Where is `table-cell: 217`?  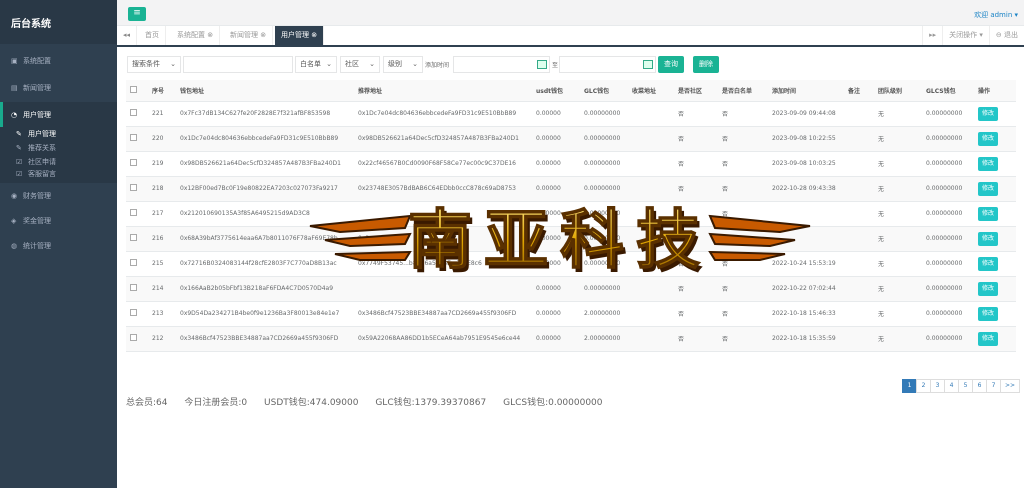
table-cell: 217 is located at coordinates (162, 214).